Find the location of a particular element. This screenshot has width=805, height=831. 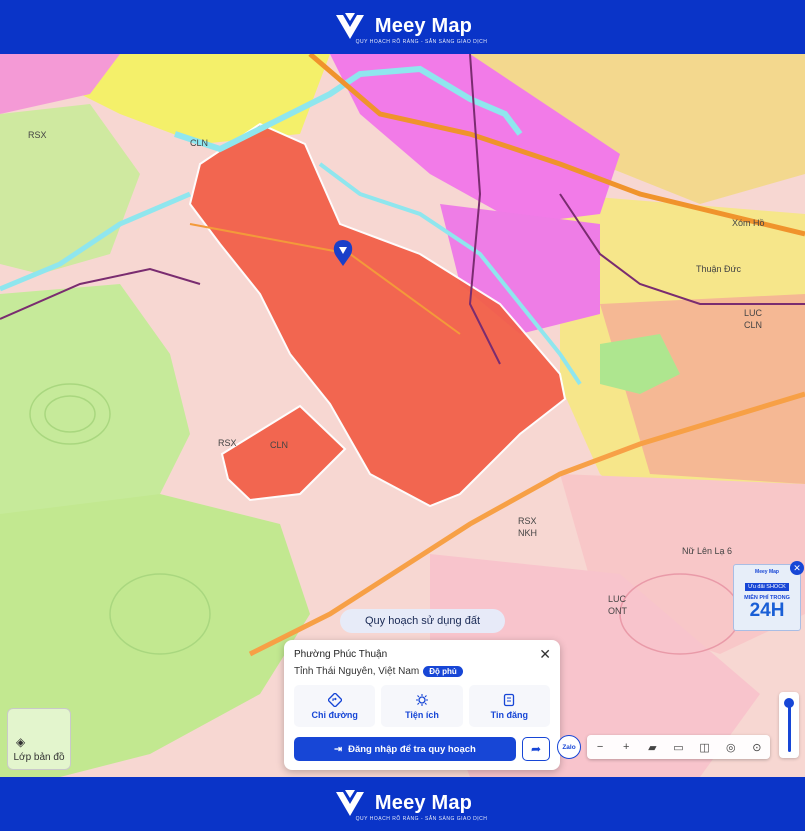

planning-mode-pill: Quy hoạch sử dụng đất is located at coordinates (422, 621).